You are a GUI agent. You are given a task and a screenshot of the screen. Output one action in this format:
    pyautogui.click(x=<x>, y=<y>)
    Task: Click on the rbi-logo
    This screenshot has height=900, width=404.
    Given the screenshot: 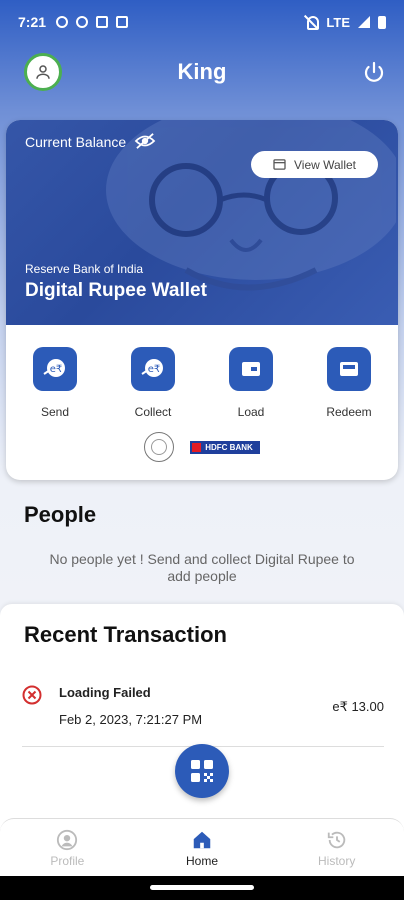 What is the action you would take?
    pyautogui.click(x=159, y=447)
    